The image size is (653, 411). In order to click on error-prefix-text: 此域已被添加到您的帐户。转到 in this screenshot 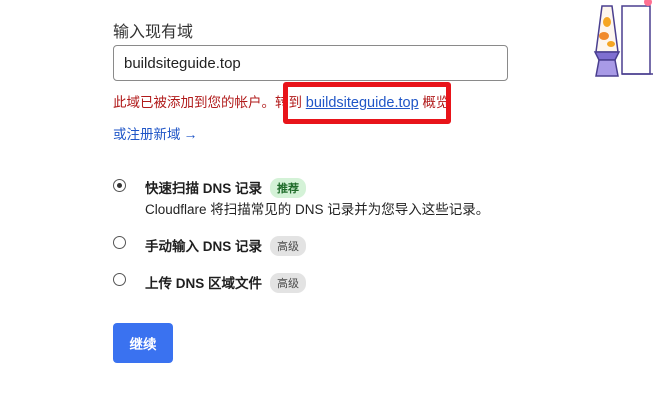, I will do `click(207, 102)`.